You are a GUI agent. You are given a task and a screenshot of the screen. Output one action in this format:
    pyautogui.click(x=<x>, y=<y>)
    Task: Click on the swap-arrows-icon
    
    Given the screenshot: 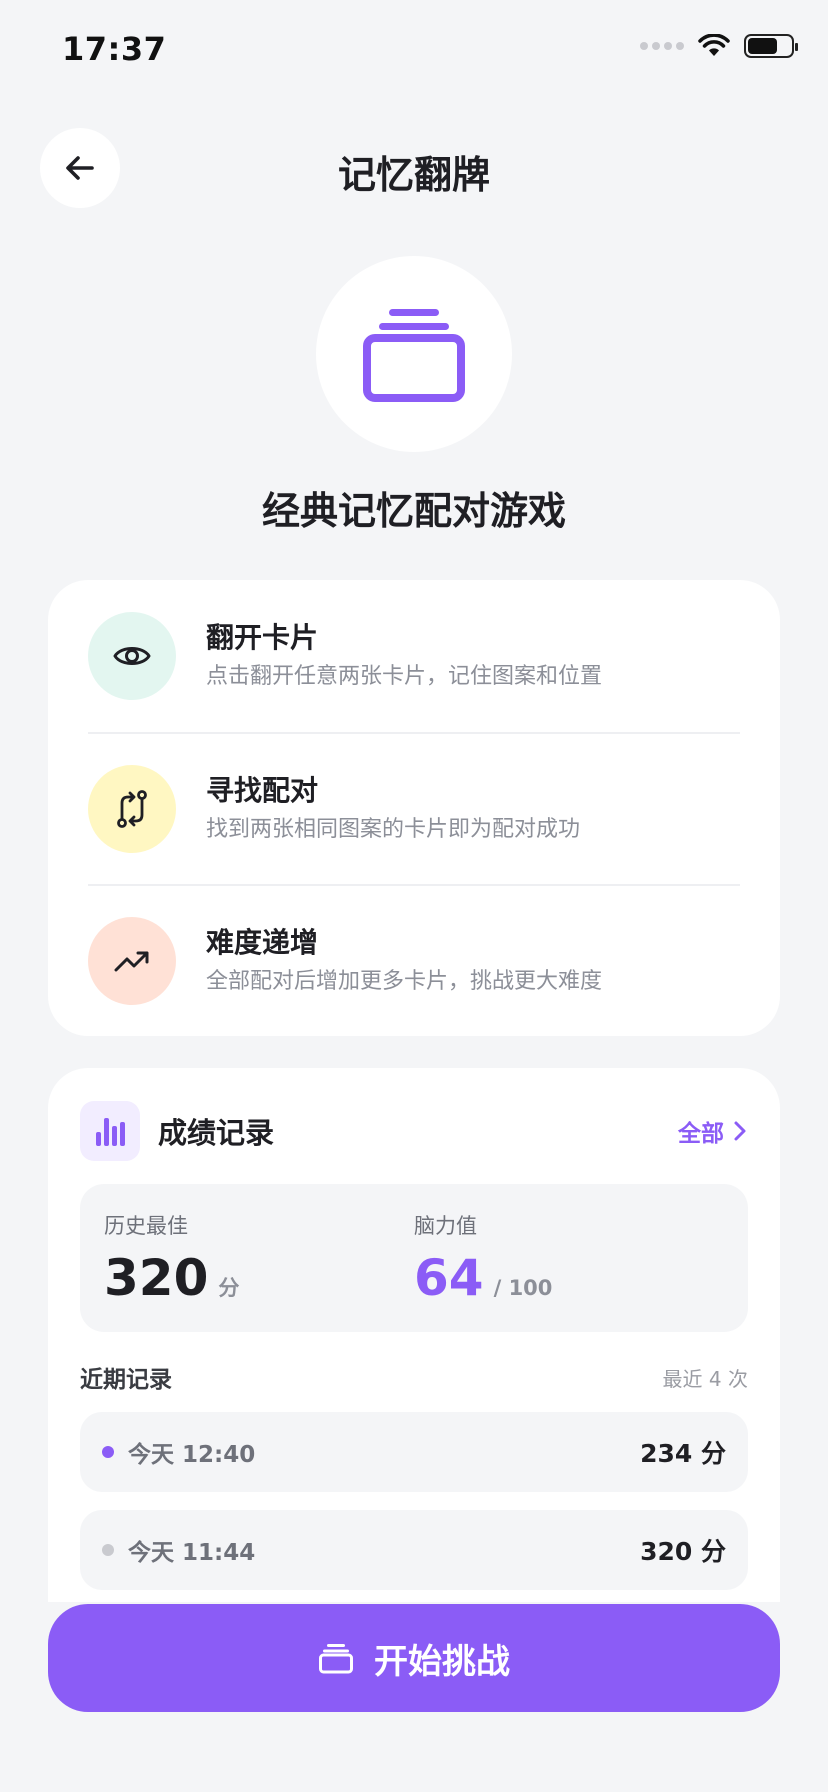 What is the action you would take?
    pyautogui.click(x=132, y=809)
    